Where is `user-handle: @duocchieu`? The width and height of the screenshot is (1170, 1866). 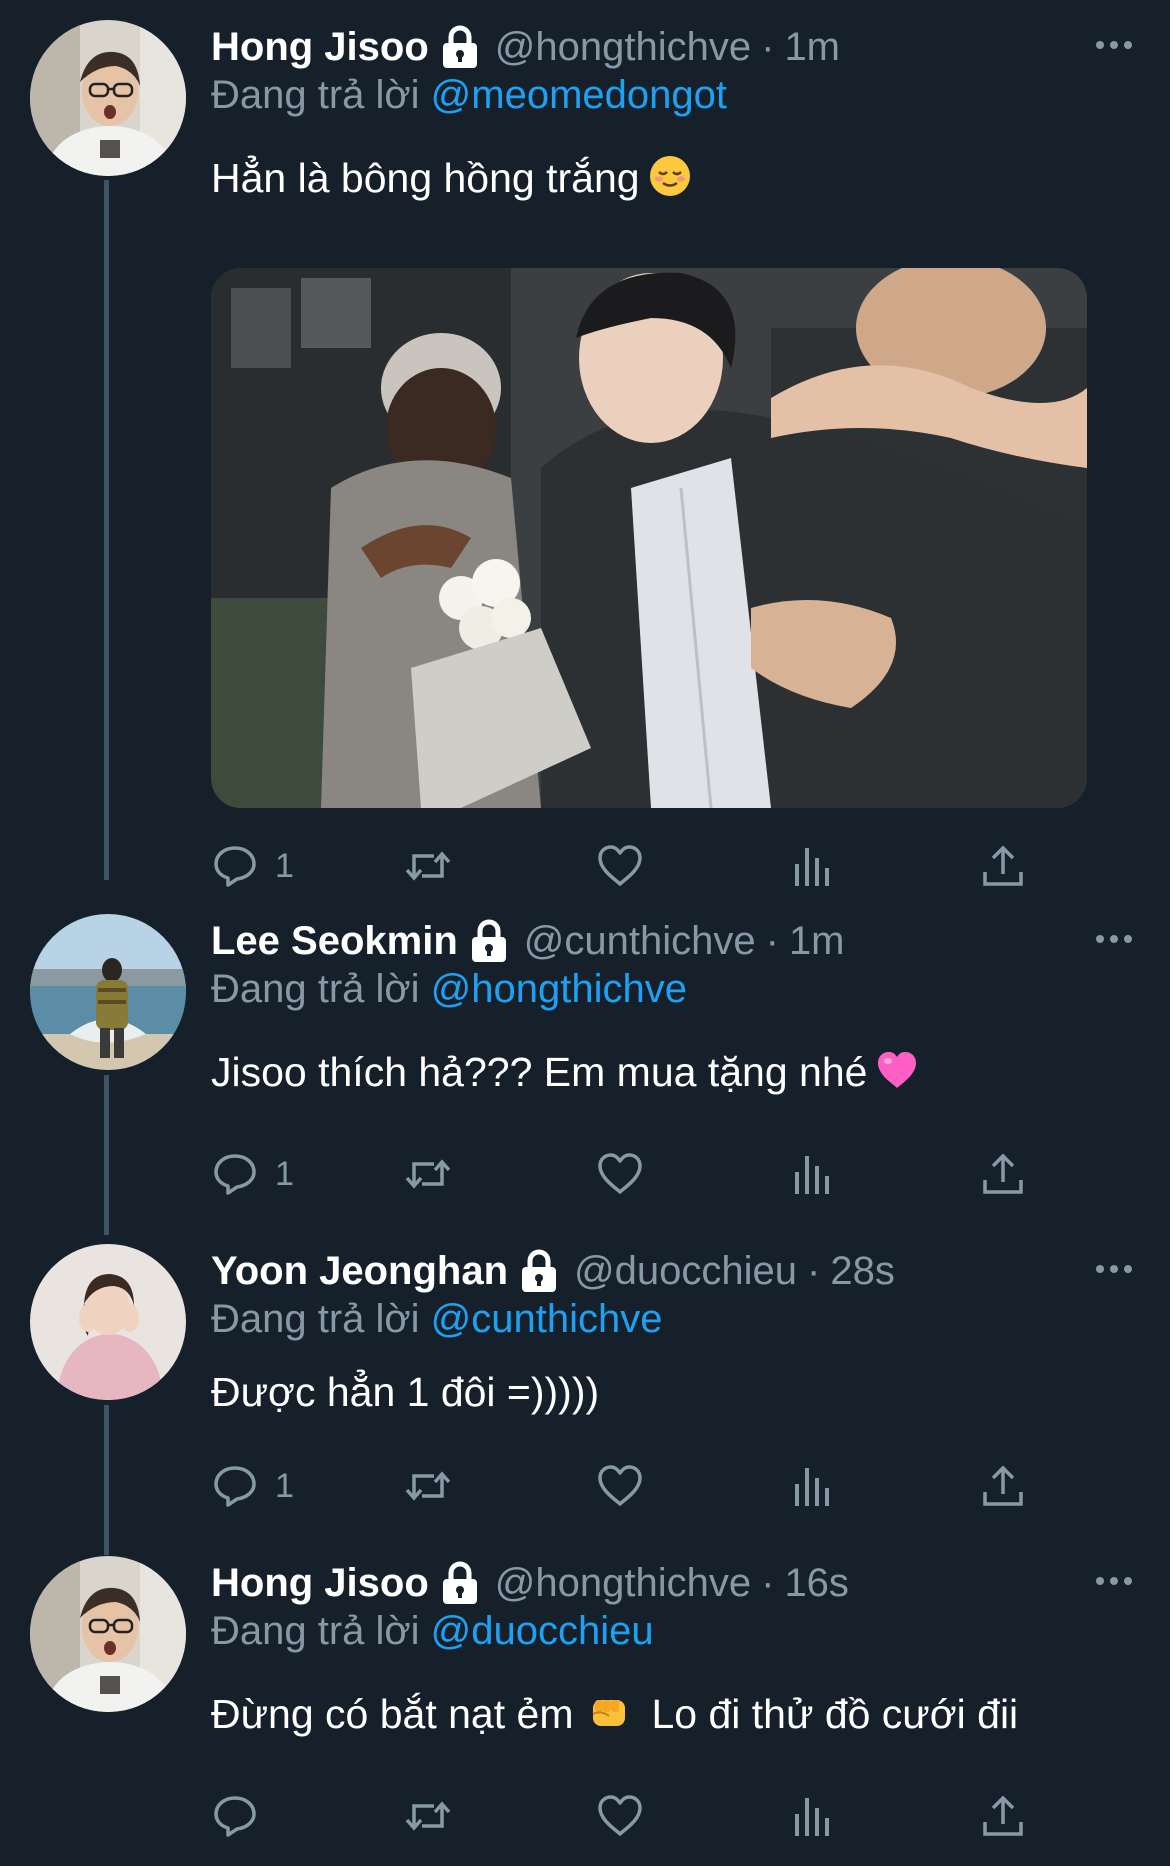
user-handle: @duocchieu is located at coordinates (685, 1271).